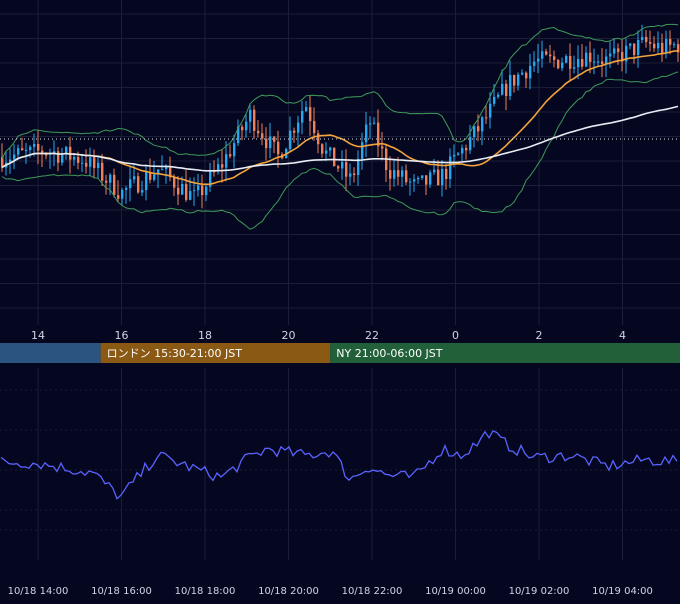 This screenshot has width=680, height=604. Describe the element at coordinates (38, 335) in the screenshot. I see `main-x-tick-label: 14` at that location.